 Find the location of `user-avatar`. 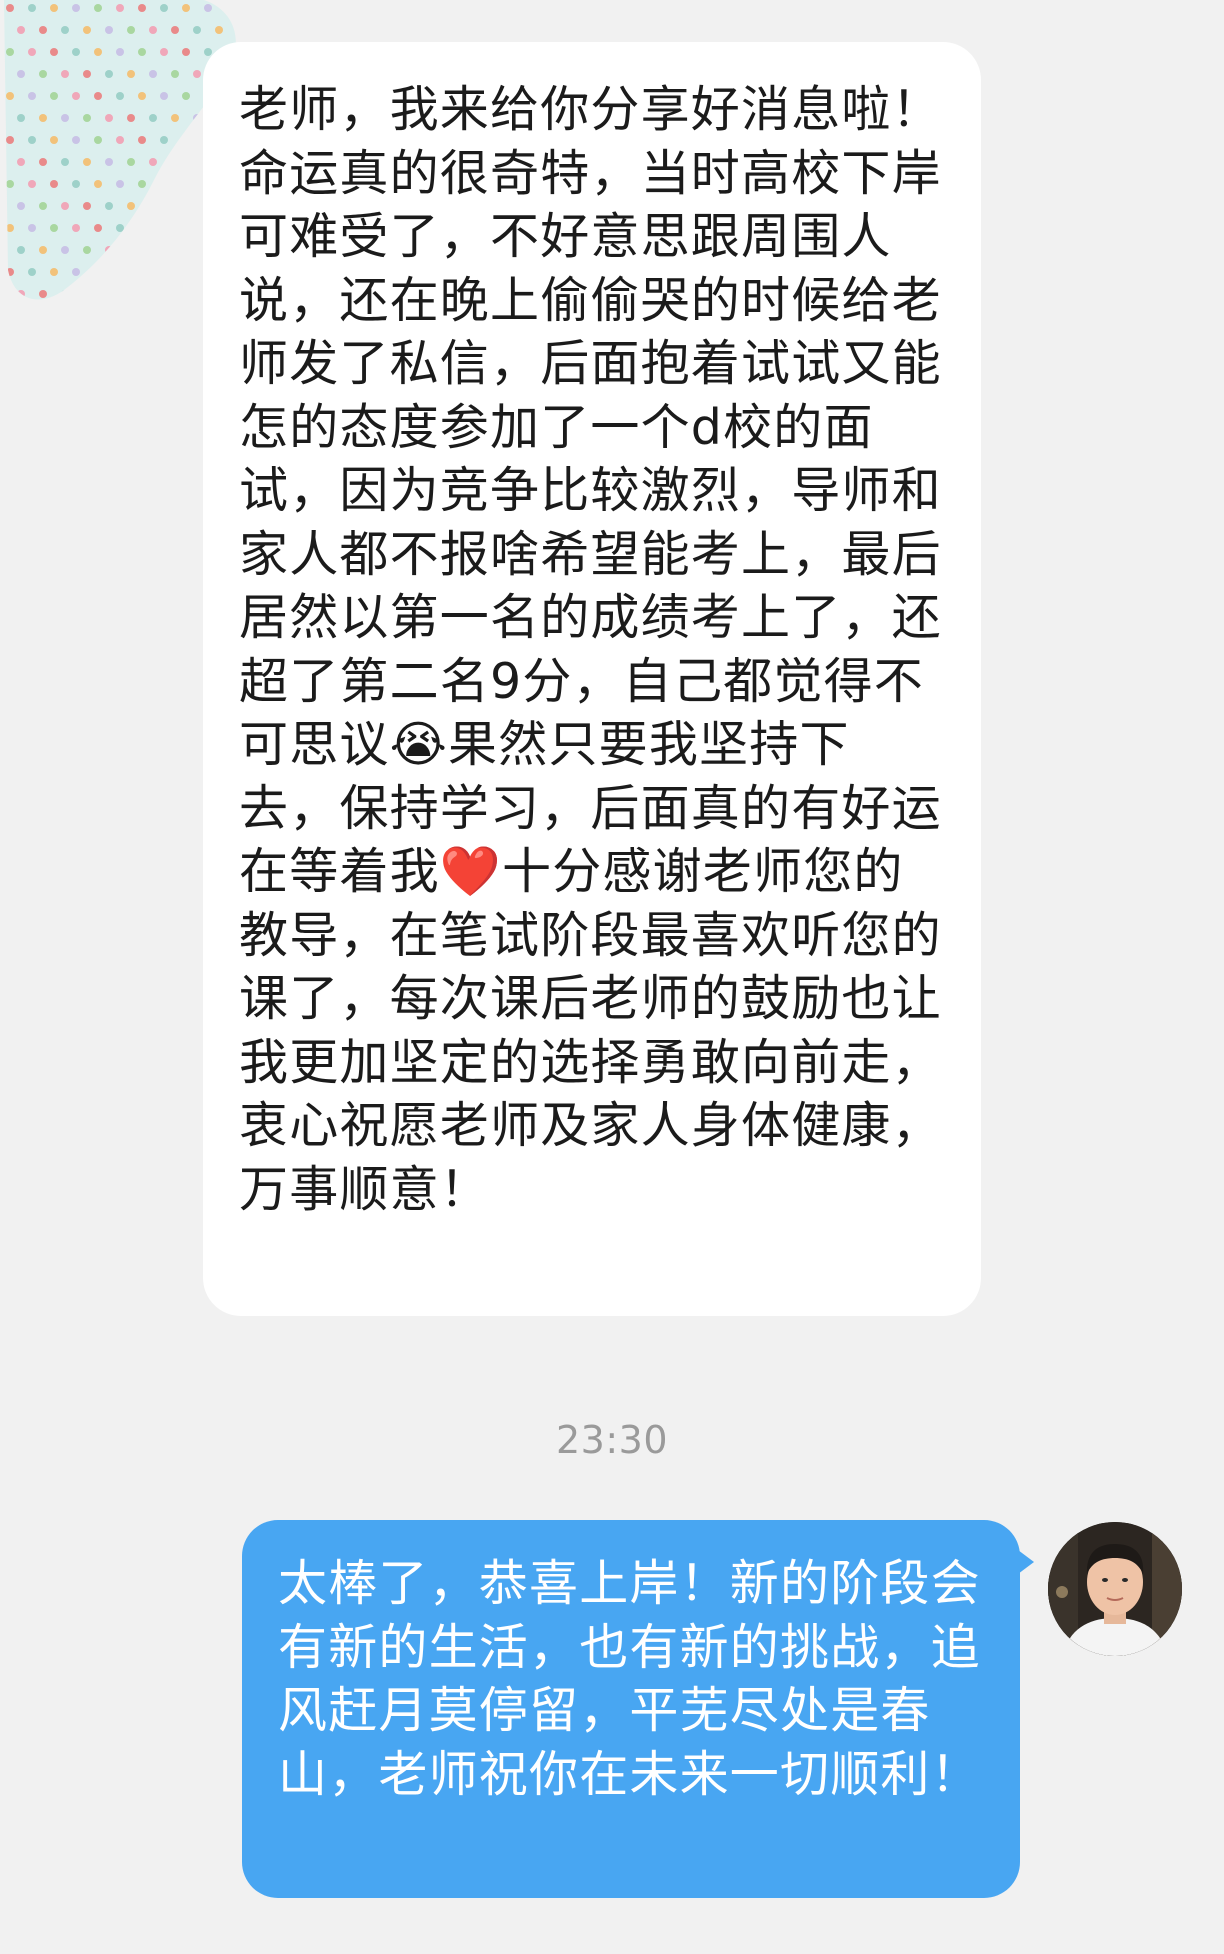

user-avatar is located at coordinates (1115, 1589).